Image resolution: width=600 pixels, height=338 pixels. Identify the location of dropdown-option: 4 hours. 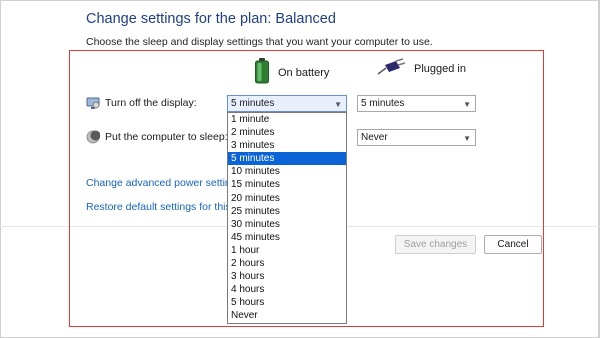
(287, 289).